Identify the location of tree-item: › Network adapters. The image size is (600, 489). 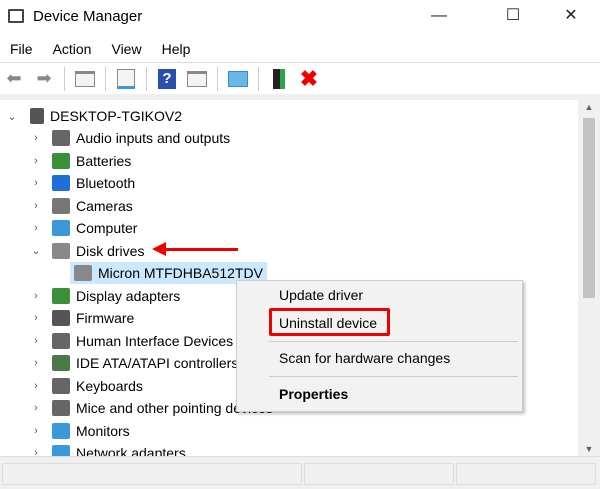
(95, 449).